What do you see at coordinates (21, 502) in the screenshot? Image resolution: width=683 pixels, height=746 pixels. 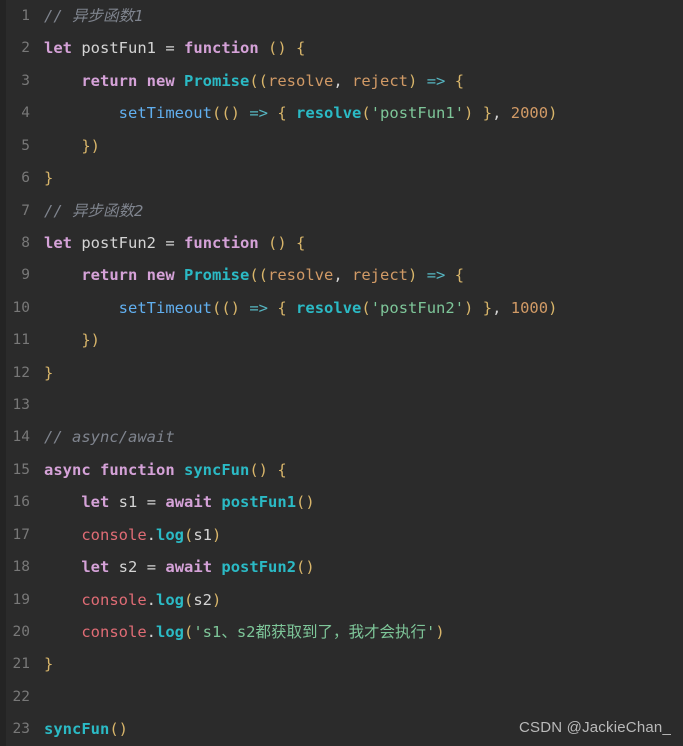 I see `line-number: 16` at bounding box center [21, 502].